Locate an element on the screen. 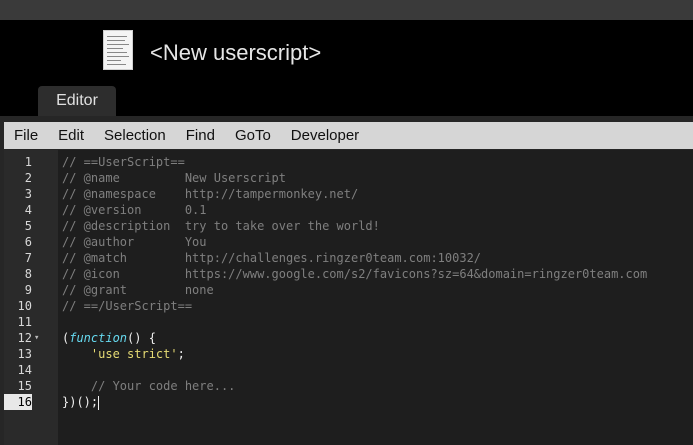 The height and width of the screenshot is (445, 693). code-line: // ==/UserScript== is located at coordinates (127, 306).